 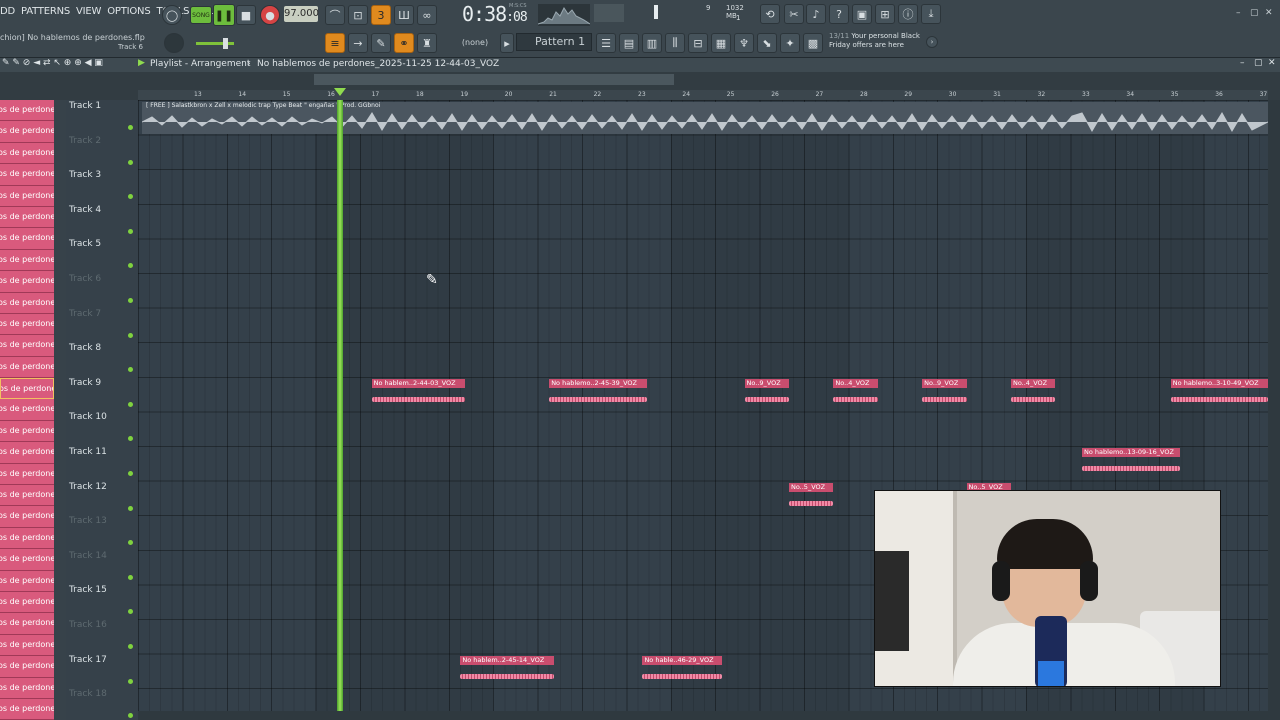 What do you see at coordinates (85, 279) in the screenshot?
I see `track-name-6: Track 6` at bounding box center [85, 279].